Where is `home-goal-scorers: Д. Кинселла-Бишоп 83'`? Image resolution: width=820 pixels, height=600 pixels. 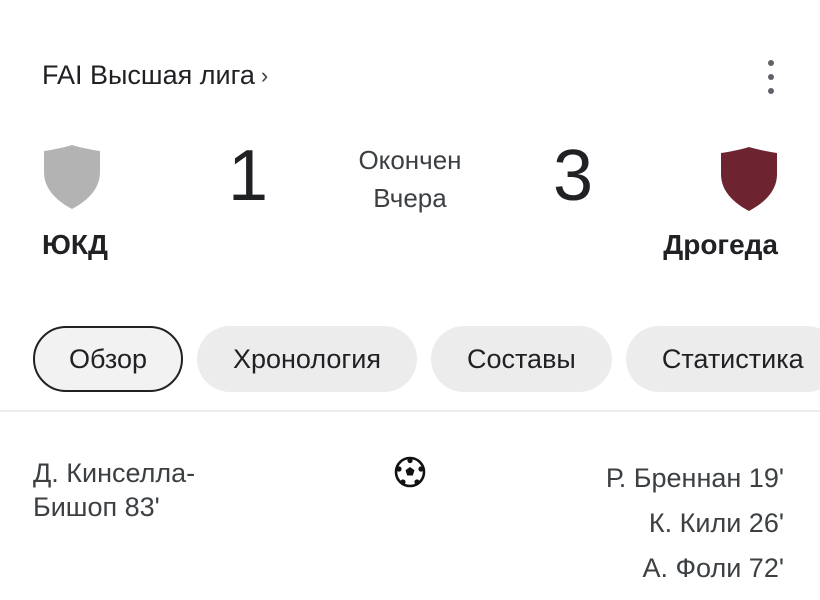 home-goal-scorers: Д. Кинселла-Бишоп 83' is located at coordinates (153, 490).